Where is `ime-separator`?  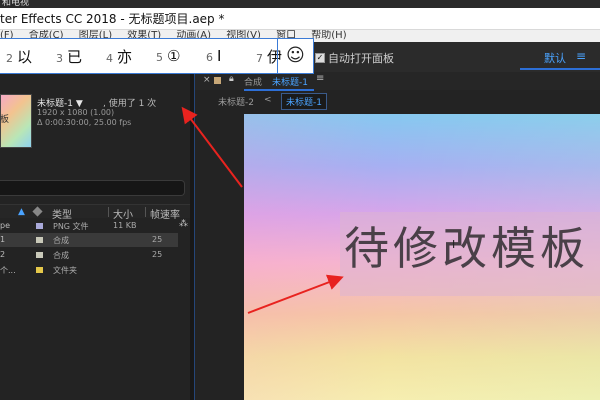
ime-separator is located at coordinates (277, 56).